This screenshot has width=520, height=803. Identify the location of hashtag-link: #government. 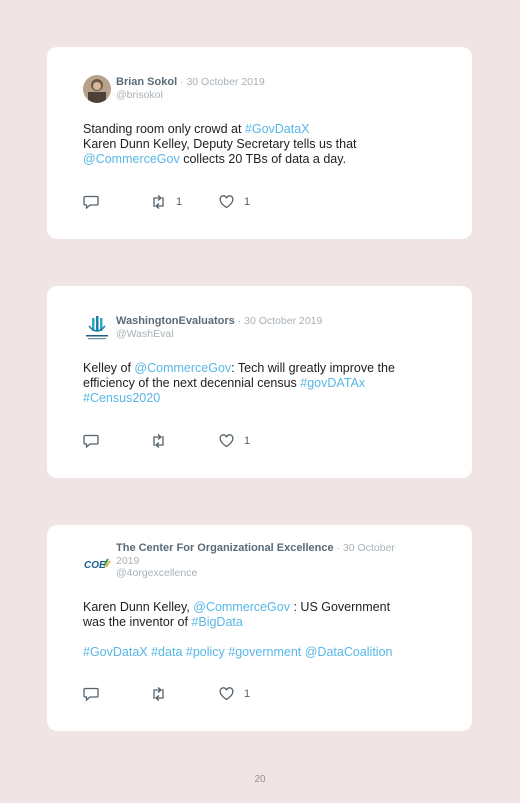
(264, 652).